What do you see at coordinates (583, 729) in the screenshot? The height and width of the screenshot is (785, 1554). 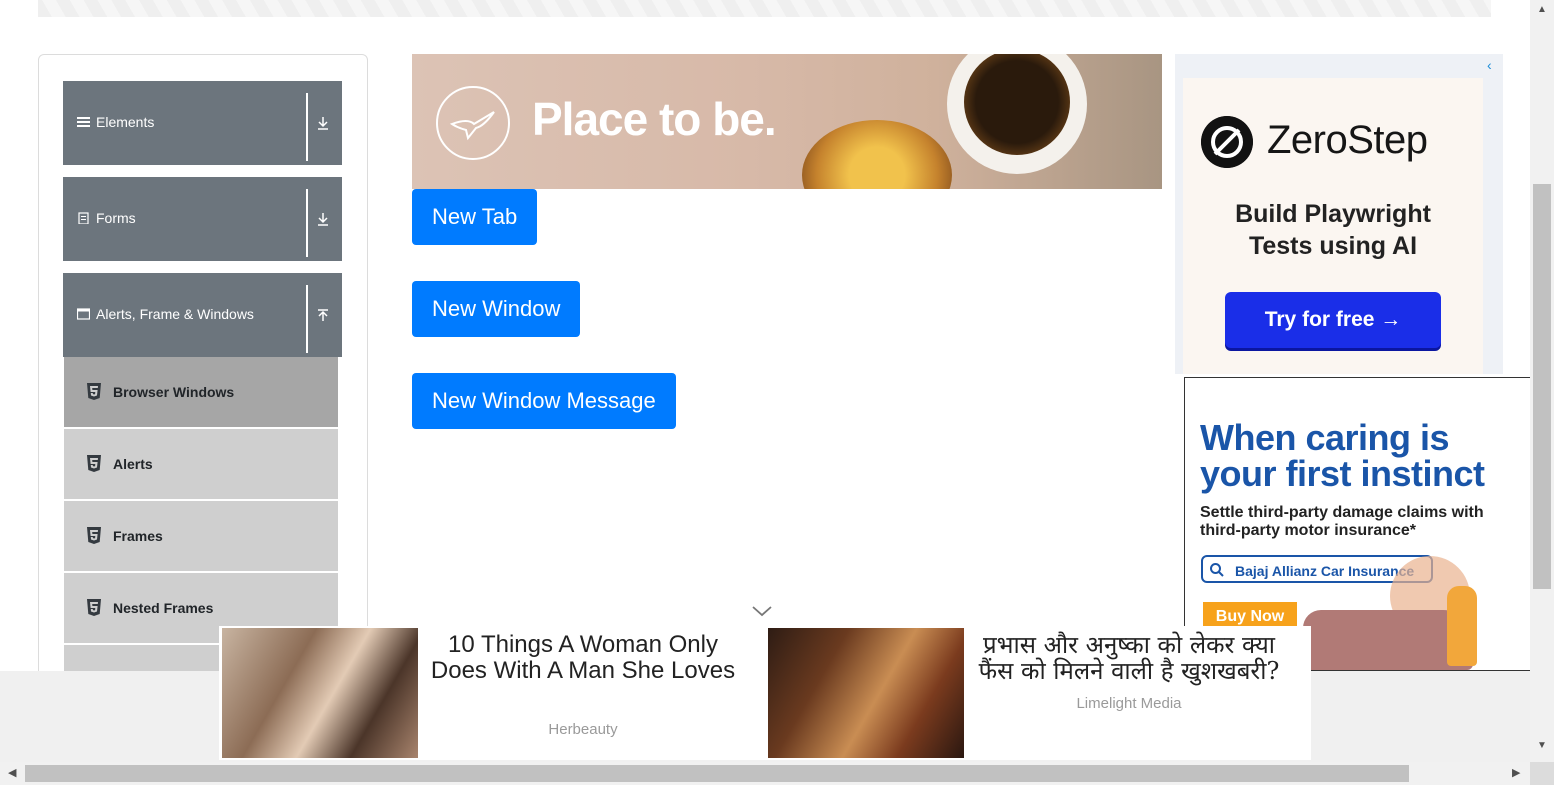 I see `ad-source: Herbeauty` at bounding box center [583, 729].